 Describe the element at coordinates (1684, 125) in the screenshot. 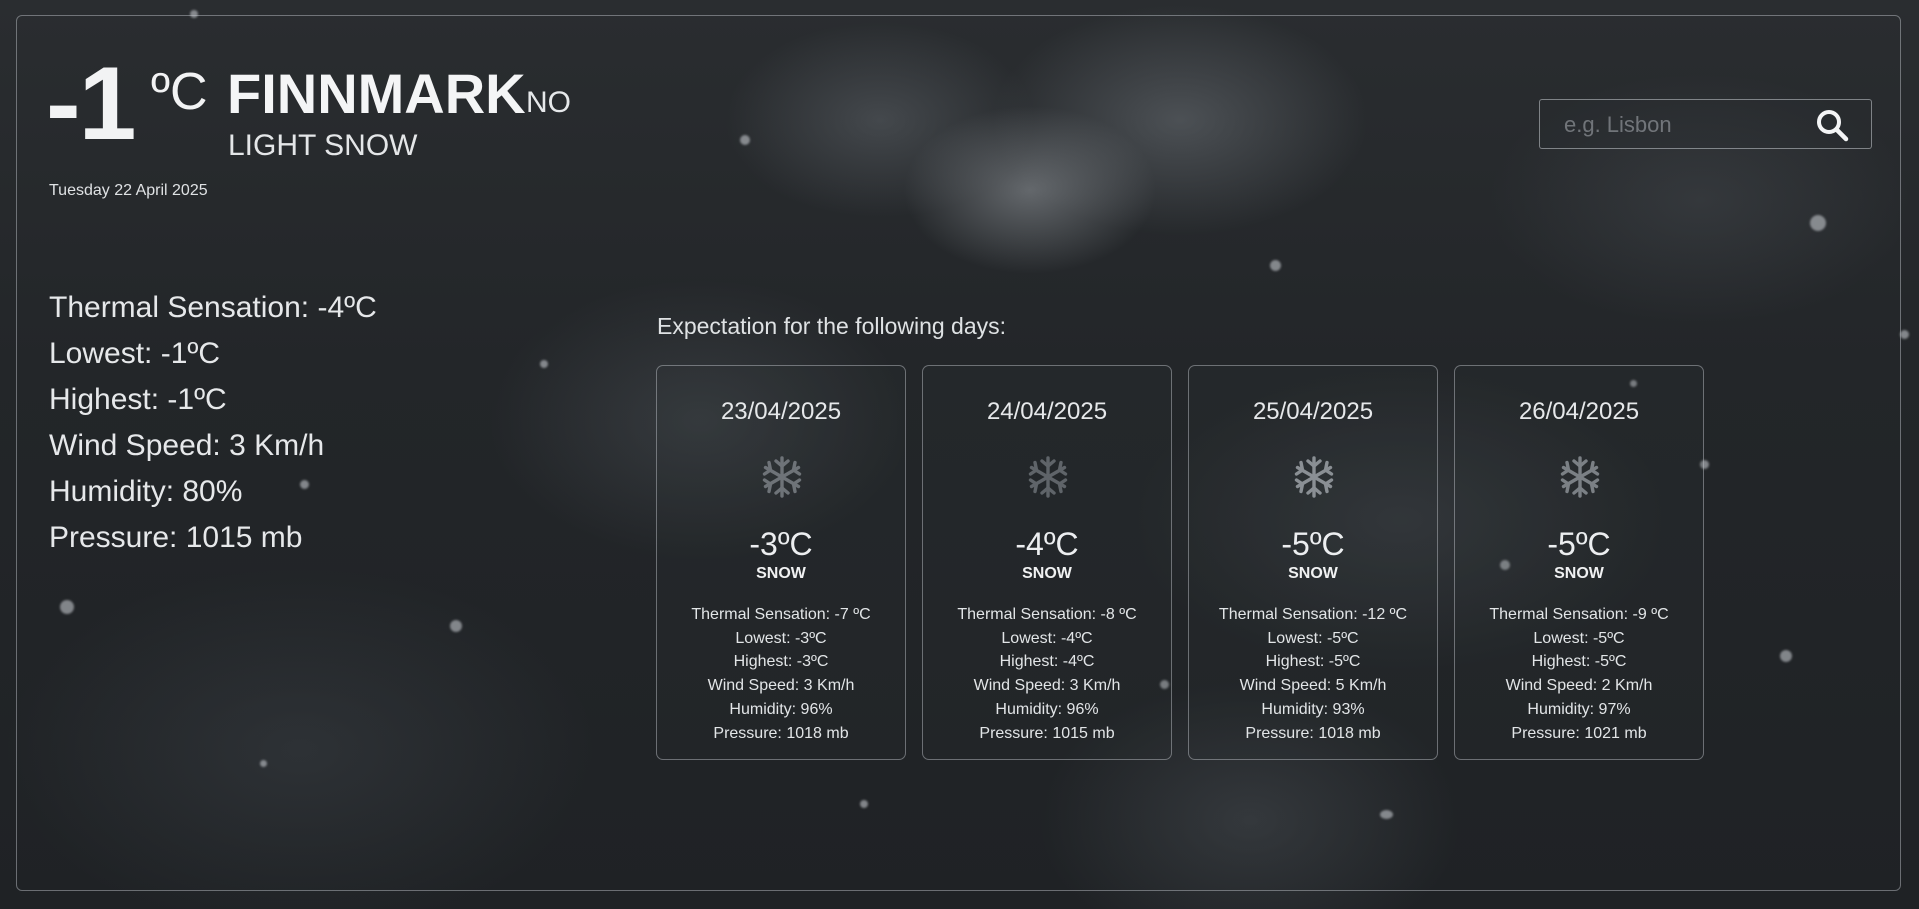

I see `search-input` at that location.